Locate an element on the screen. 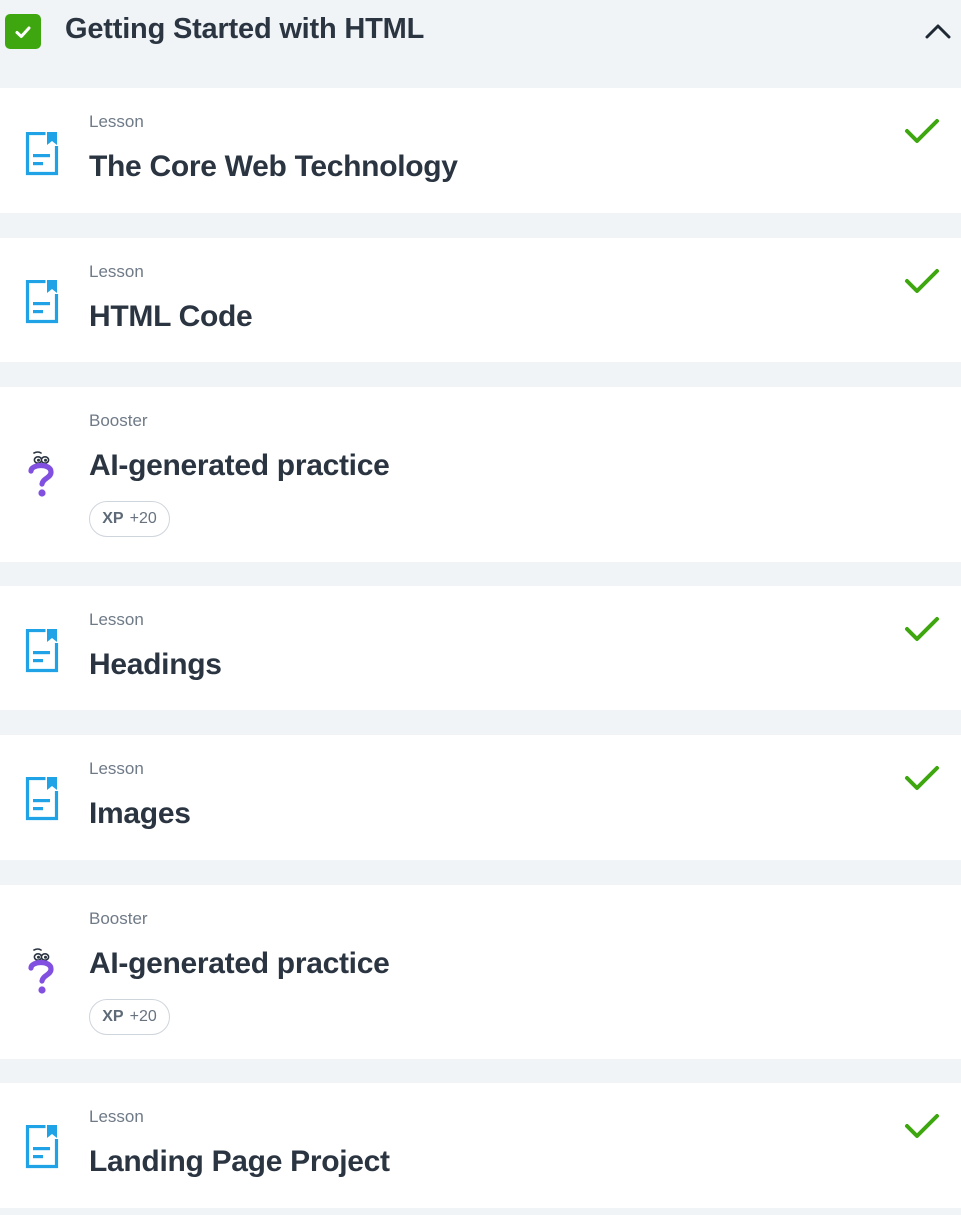  list-item-lesson: Lesson Landing Page Project is located at coordinates (480, 1145).